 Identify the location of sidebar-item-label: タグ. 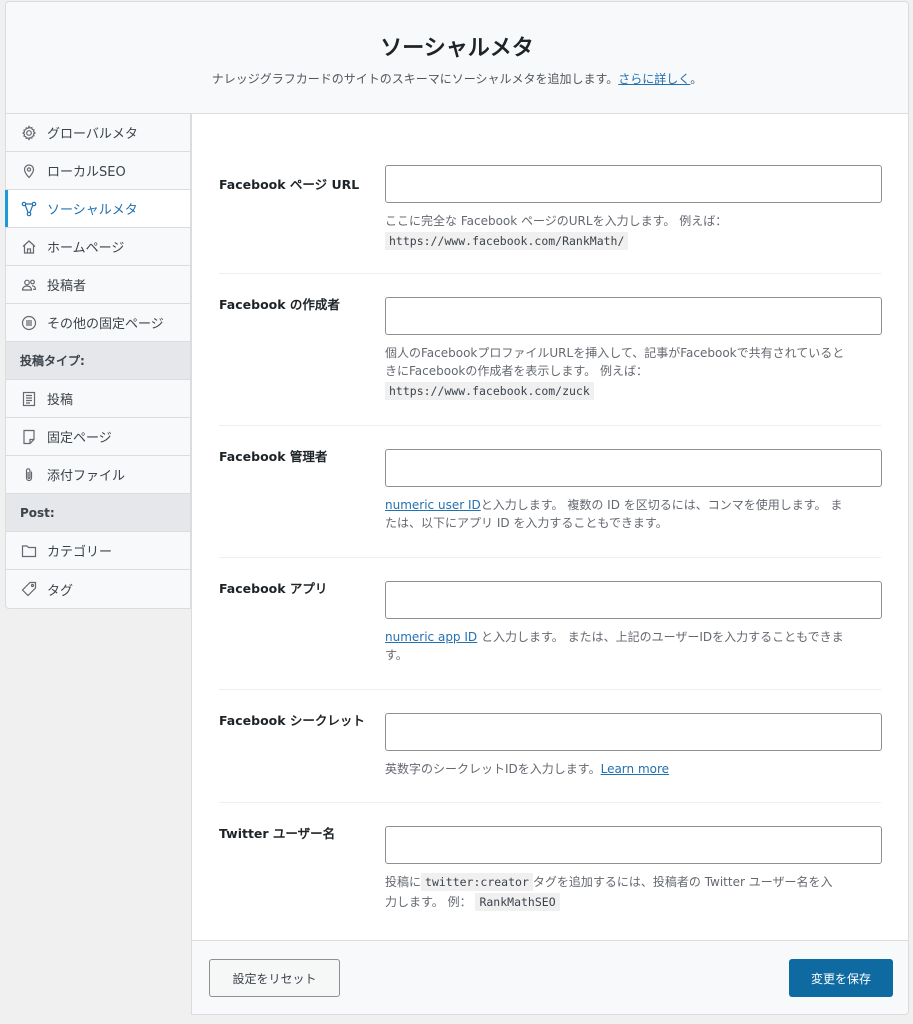
(60, 591).